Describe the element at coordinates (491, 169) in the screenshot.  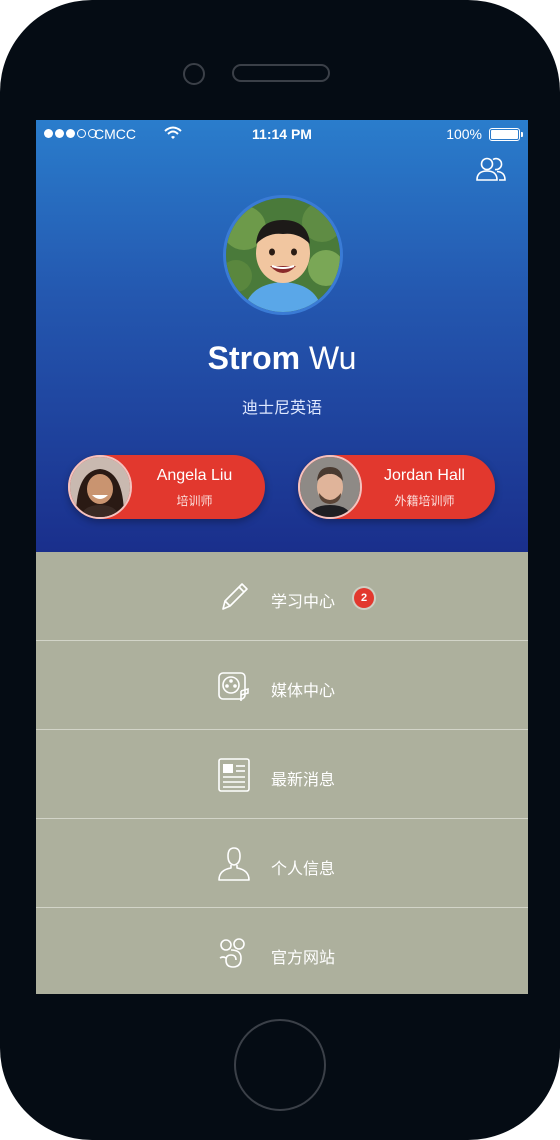
I see `contacts-icon` at that location.